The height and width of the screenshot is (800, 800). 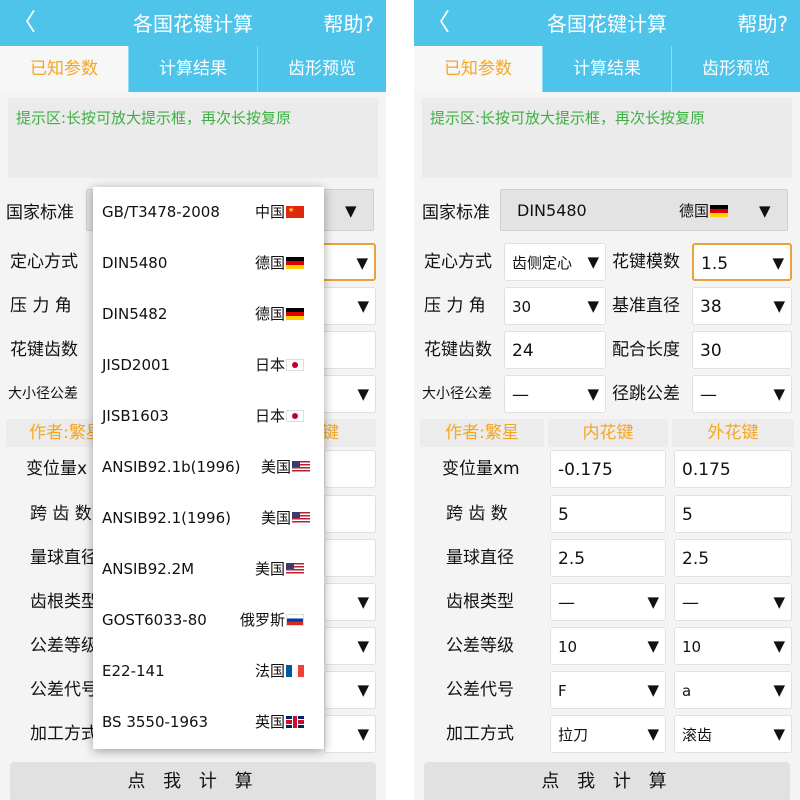 What do you see at coordinates (608, 602) in the screenshot?
I see `internal-root-select: — ▼` at bounding box center [608, 602].